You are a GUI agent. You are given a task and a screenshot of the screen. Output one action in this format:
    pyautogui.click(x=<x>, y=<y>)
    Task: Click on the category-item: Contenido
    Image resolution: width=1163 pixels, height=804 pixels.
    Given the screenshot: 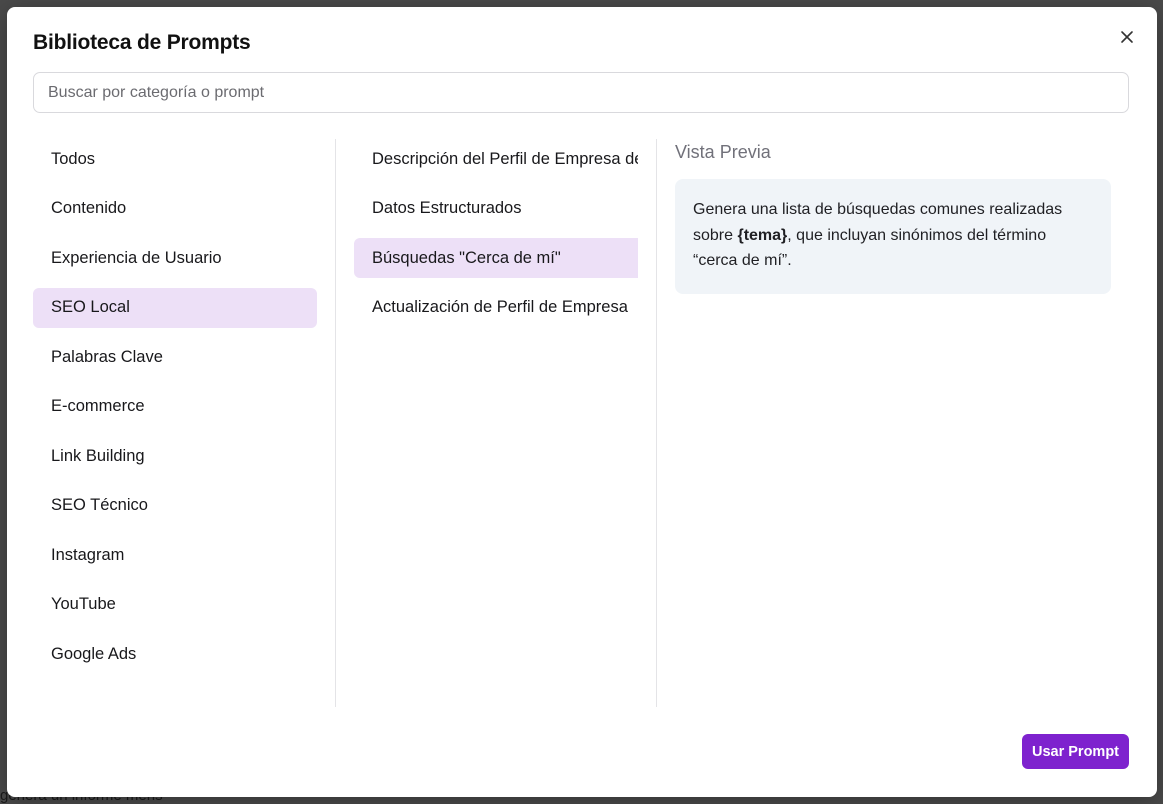 What is the action you would take?
    pyautogui.click(x=175, y=209)
    